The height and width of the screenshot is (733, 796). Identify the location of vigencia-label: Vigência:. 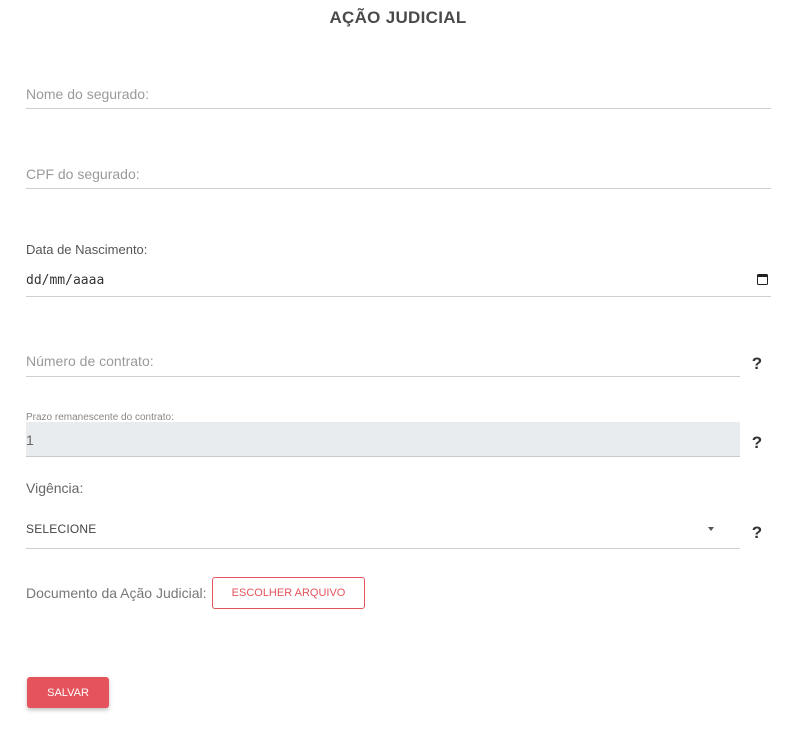
(55, 488).